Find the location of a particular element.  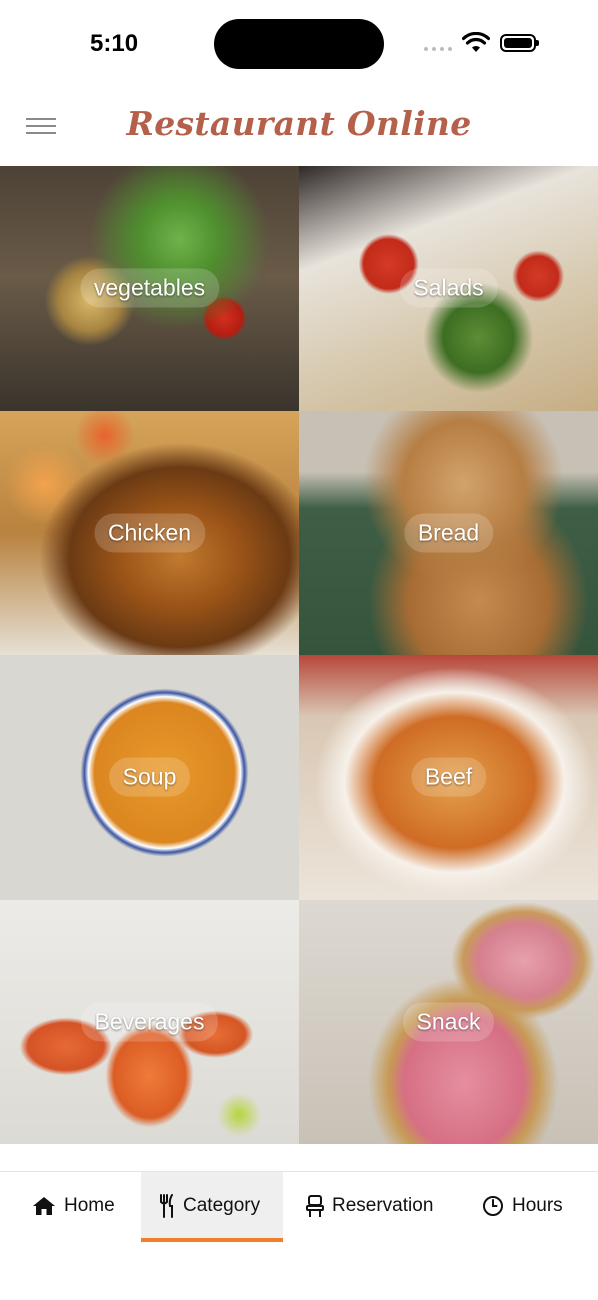

home-indicator is located at coordinates (299, 1288).